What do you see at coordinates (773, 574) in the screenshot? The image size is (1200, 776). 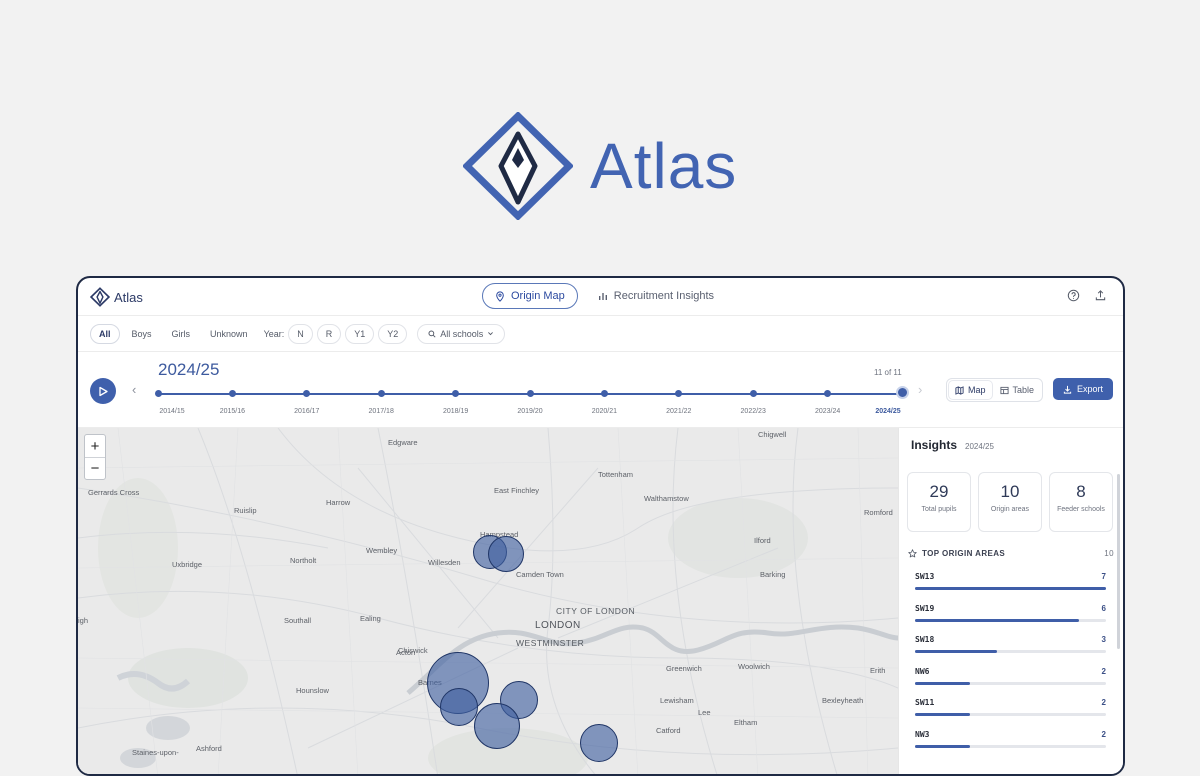 I see `place-label: Barking` at bounding box center [773, 574].